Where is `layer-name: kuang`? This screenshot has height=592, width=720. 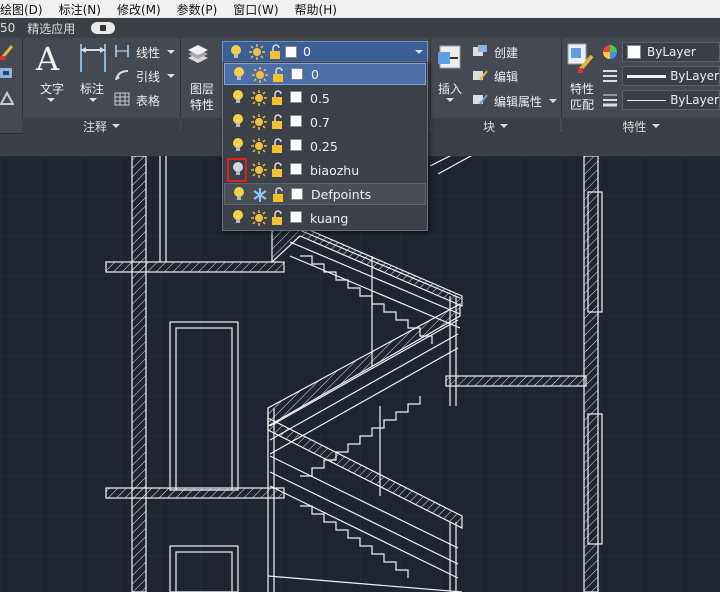 layer-name: kuang is located at coordinates (329, 218).